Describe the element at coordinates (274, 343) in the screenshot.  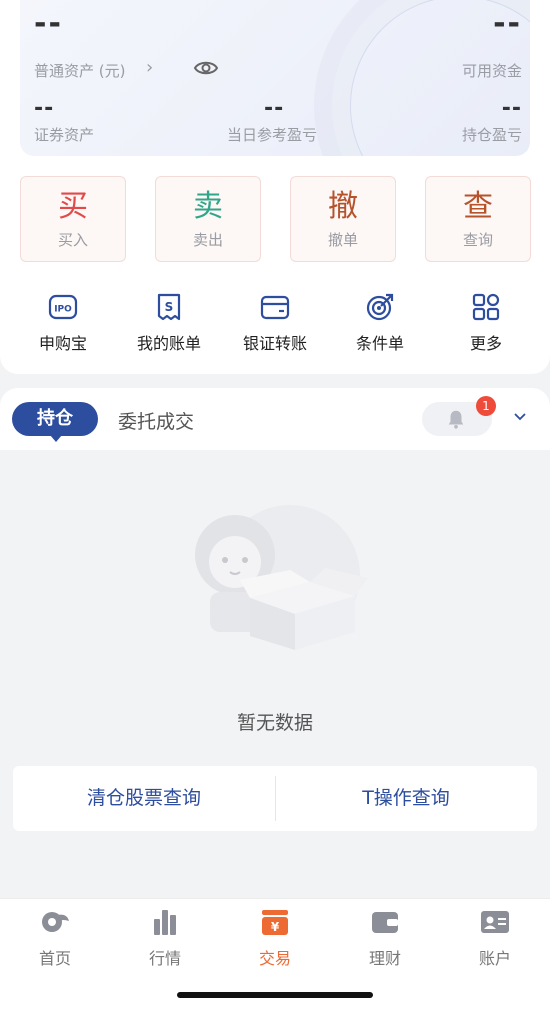
I see `quick-action-label: 银证转账` at that location.